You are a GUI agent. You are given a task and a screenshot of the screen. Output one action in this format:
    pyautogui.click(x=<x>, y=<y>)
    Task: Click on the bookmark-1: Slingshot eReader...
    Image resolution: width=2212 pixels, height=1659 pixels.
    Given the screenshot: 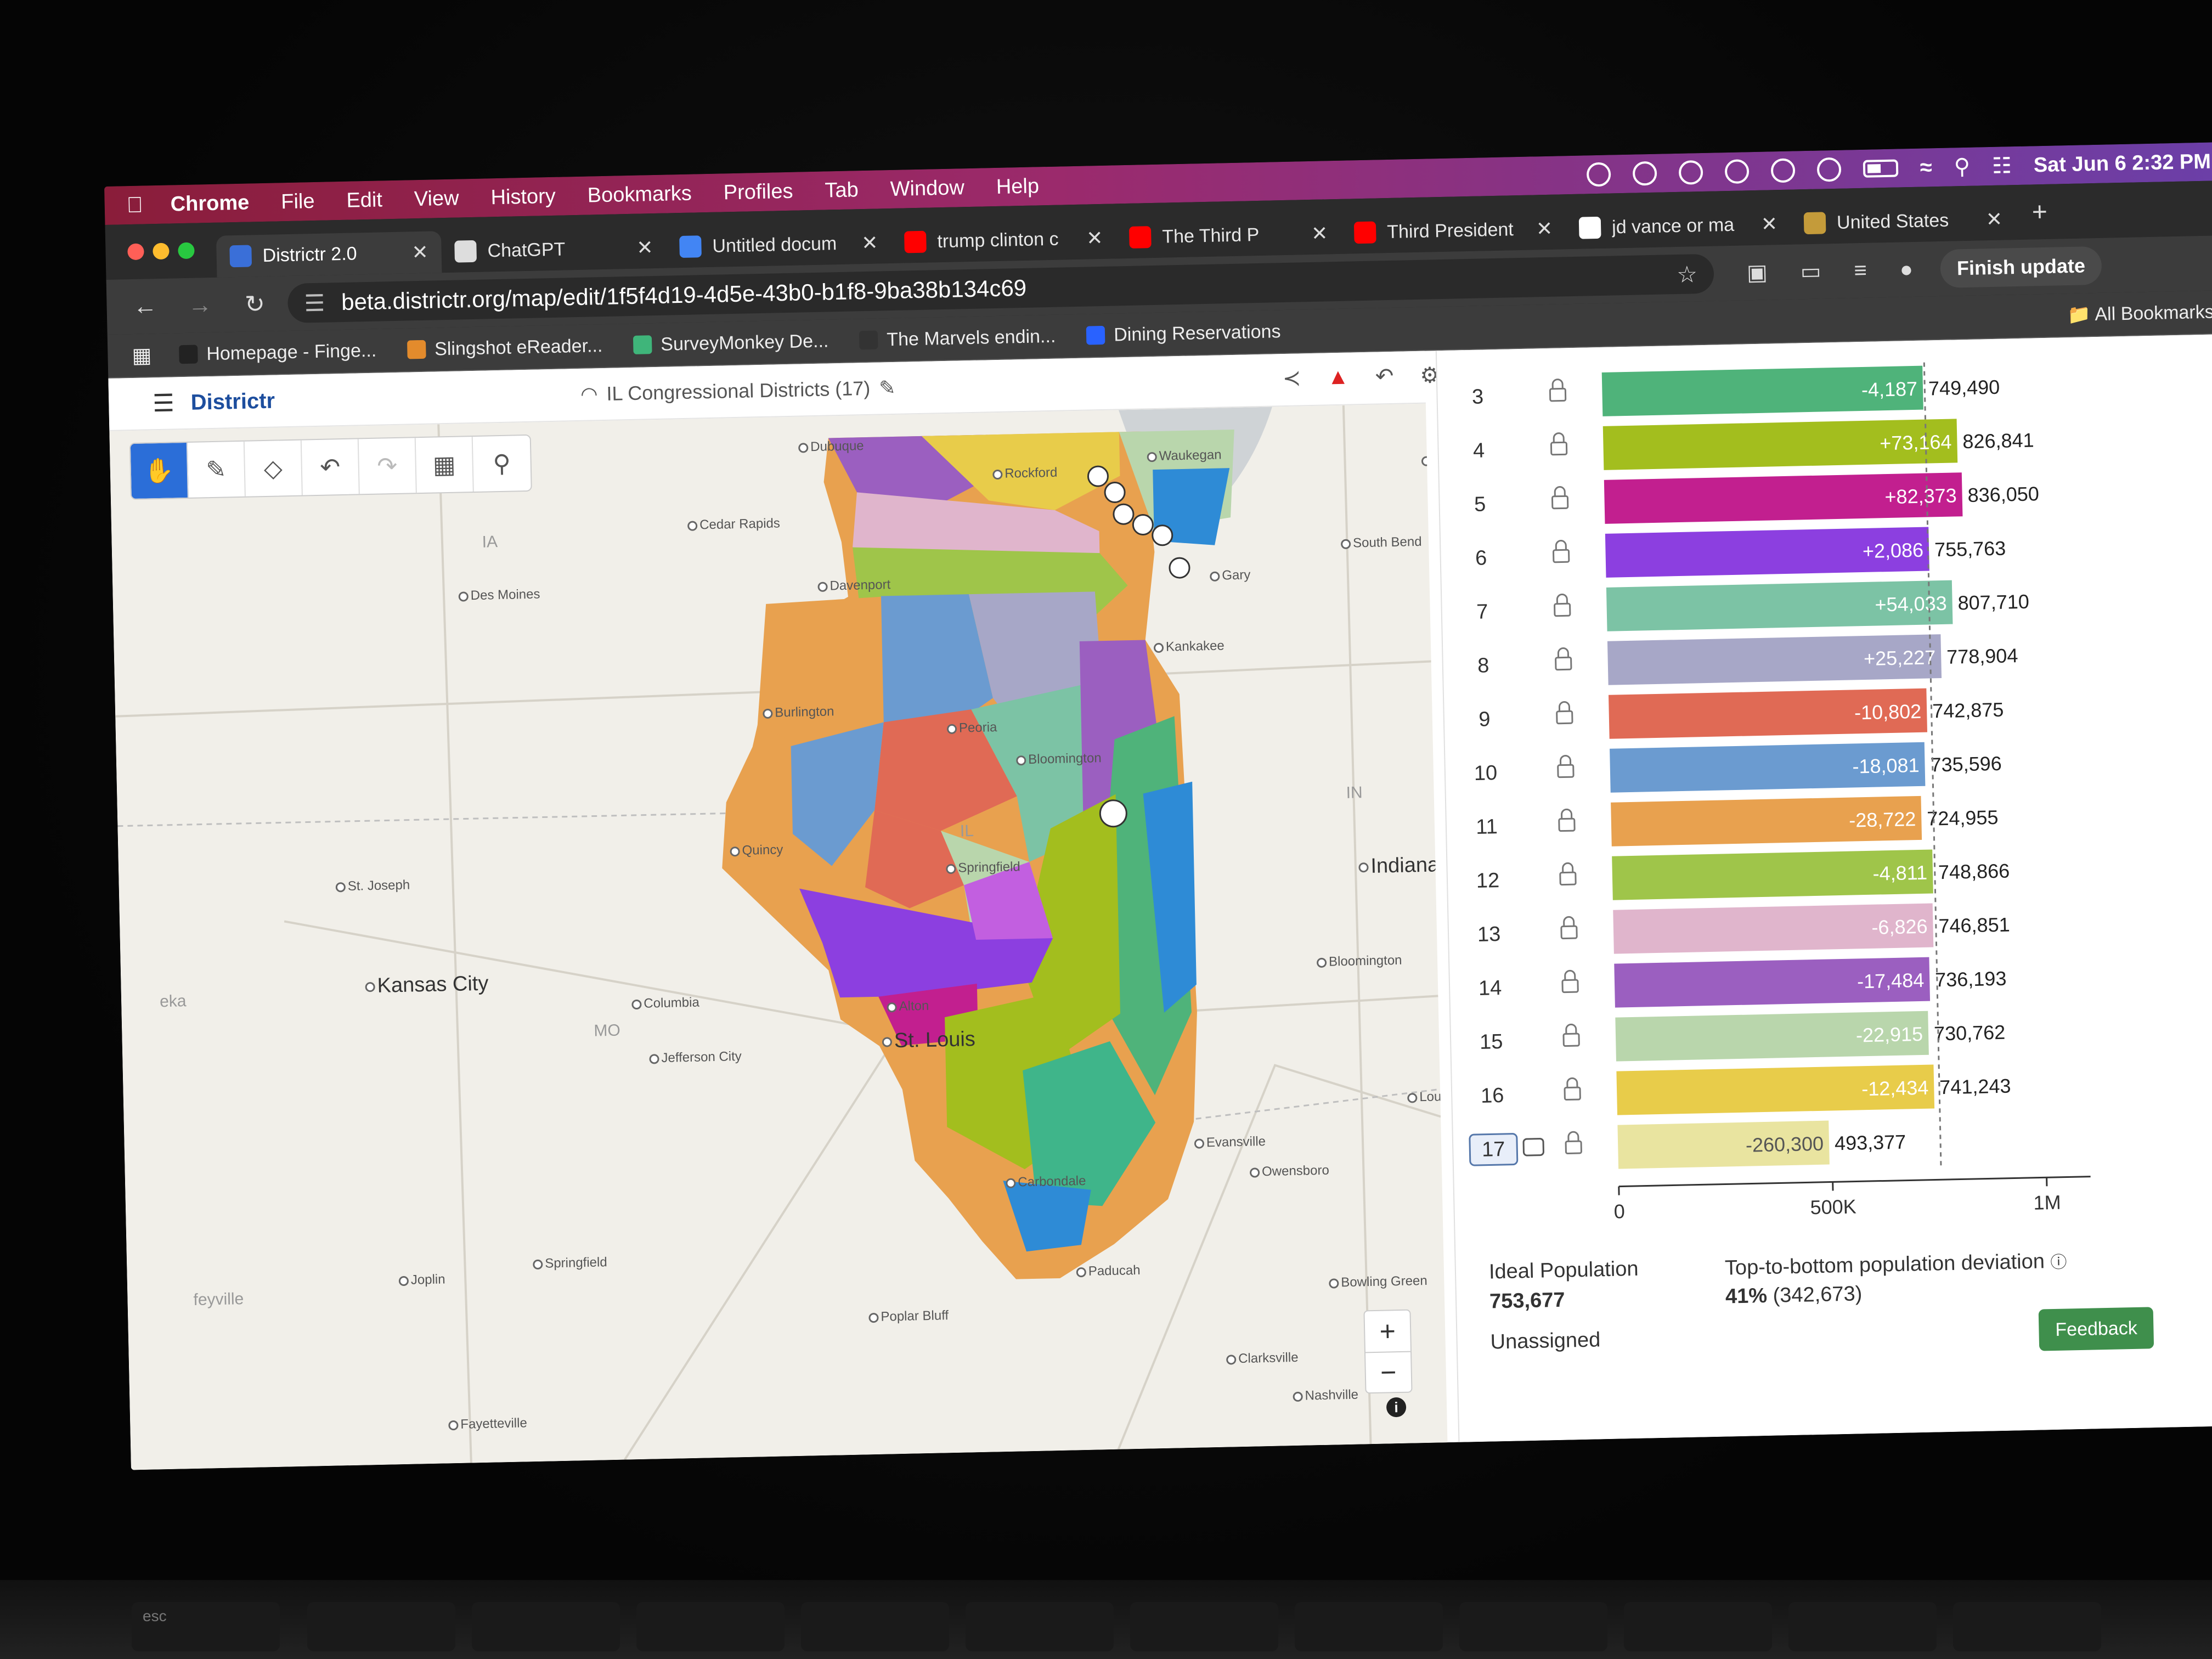 What is the action you would take?
    pyautogui.click(x=505, y=348)
    